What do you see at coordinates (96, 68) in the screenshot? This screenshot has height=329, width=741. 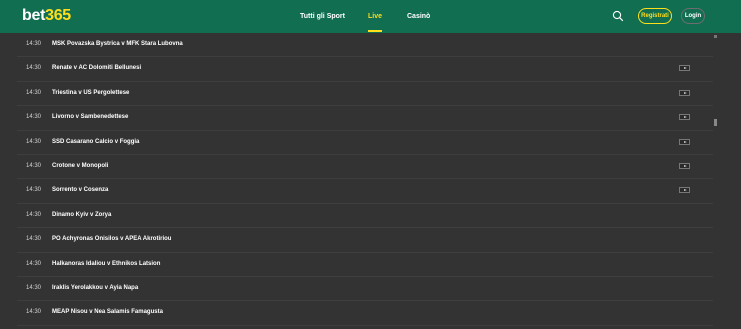 I see `match-name: Renate v AC Dolomiti Bellunesi` at bounding box center [96, 68].